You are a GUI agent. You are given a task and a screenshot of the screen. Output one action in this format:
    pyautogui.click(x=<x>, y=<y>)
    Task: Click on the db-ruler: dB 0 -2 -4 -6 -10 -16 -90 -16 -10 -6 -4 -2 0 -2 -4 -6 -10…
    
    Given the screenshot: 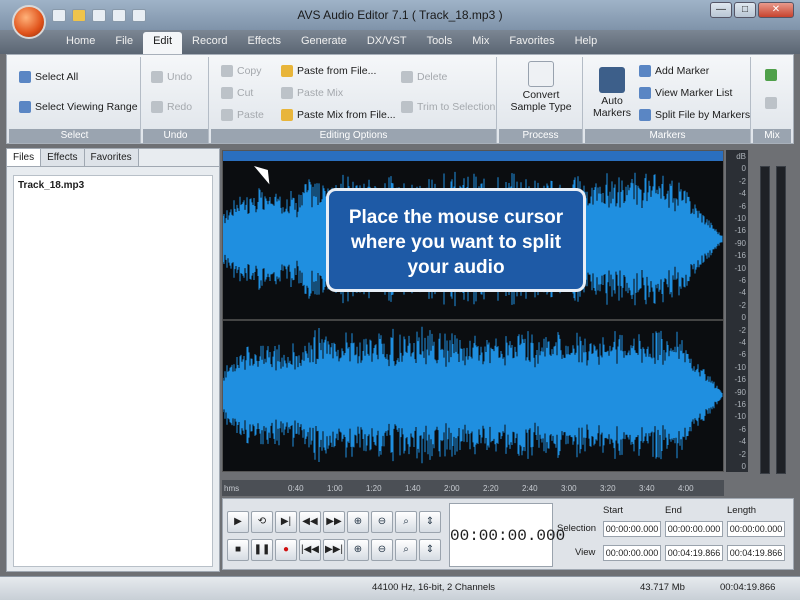 What is the action you would take?
    pyautogui.click(x=737, y=311)
    